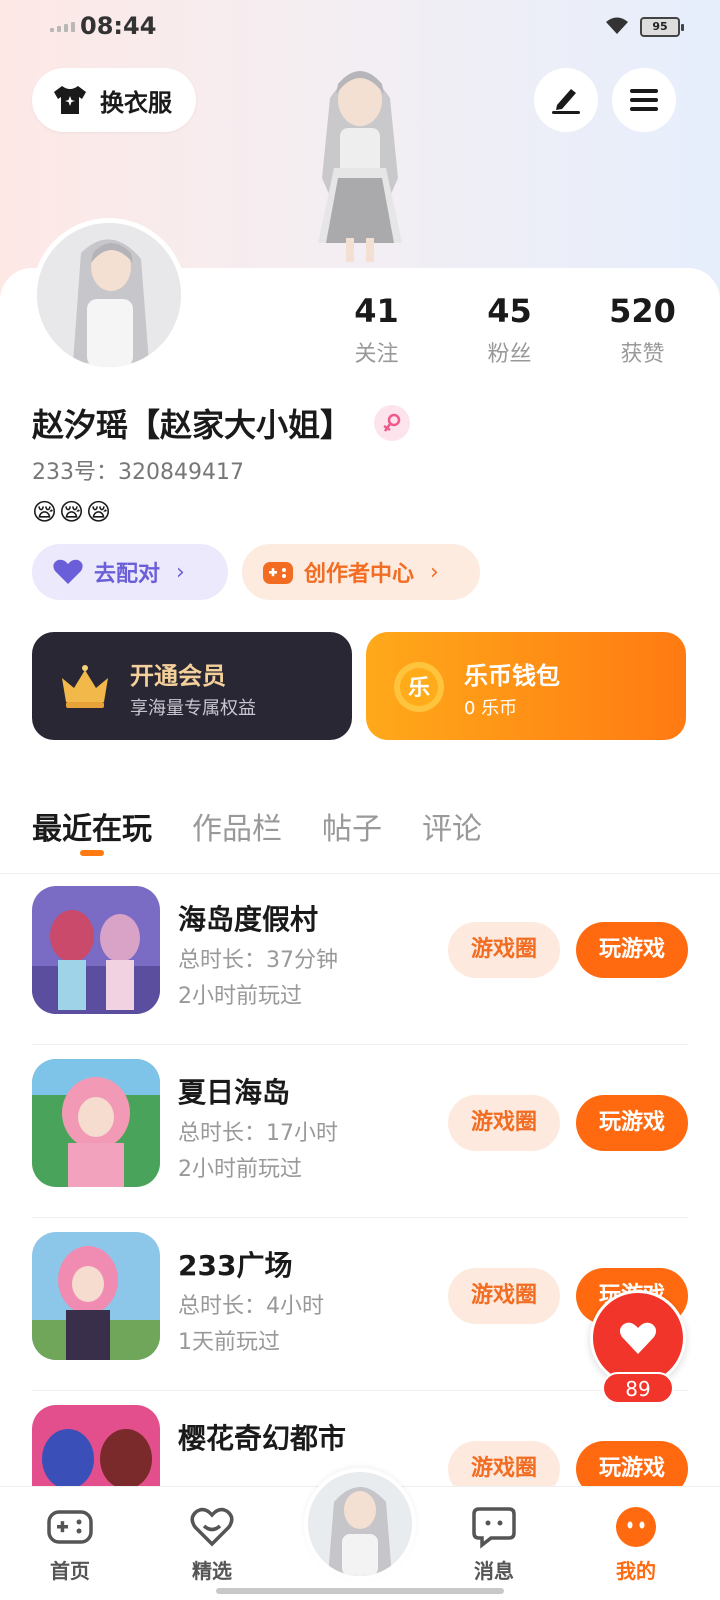 The width and height of the screenshot is (720, 1600). What do you see at coordinates (234, 1092) in the screenshot?
I see `game-name: 夏日海岛` at bounding box center [234, 1092].